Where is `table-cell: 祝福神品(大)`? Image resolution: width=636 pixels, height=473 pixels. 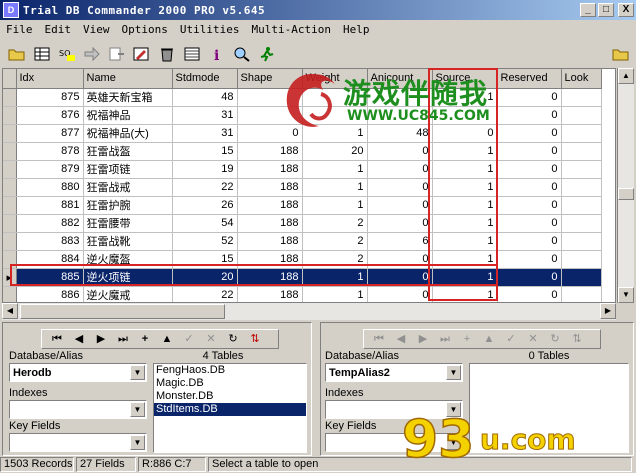
table-cell: 祝福神品(大) is located at coordinates (128, 133).